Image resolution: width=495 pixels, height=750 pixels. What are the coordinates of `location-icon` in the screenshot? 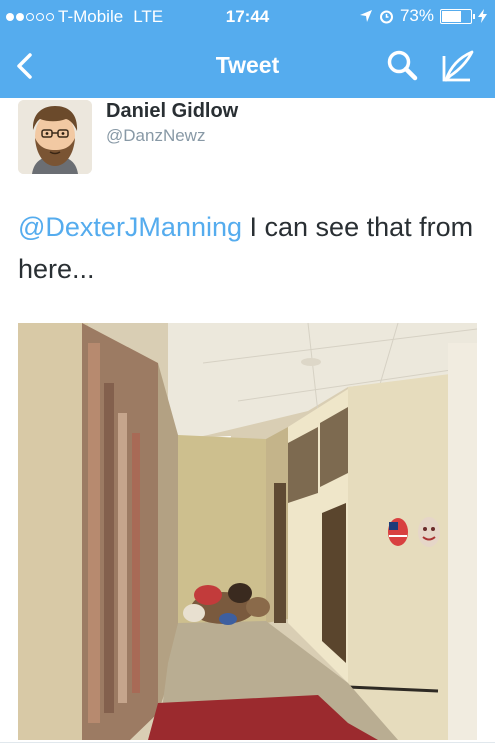 It's located at (365, 16).